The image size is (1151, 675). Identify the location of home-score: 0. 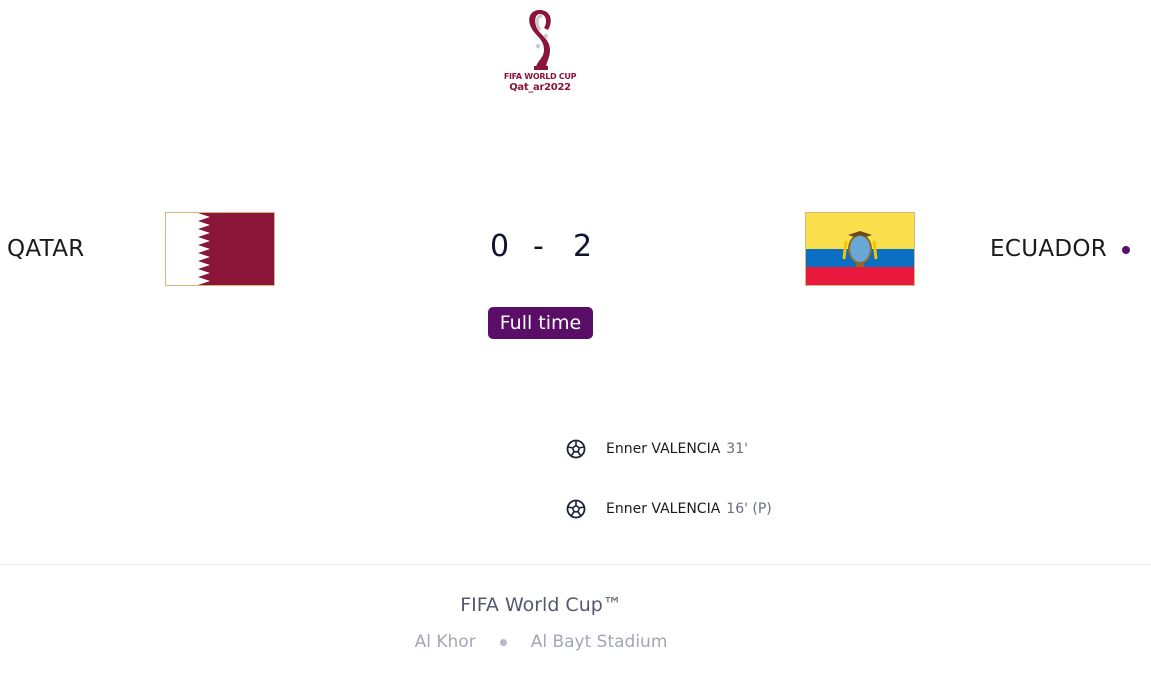
(500, 246).